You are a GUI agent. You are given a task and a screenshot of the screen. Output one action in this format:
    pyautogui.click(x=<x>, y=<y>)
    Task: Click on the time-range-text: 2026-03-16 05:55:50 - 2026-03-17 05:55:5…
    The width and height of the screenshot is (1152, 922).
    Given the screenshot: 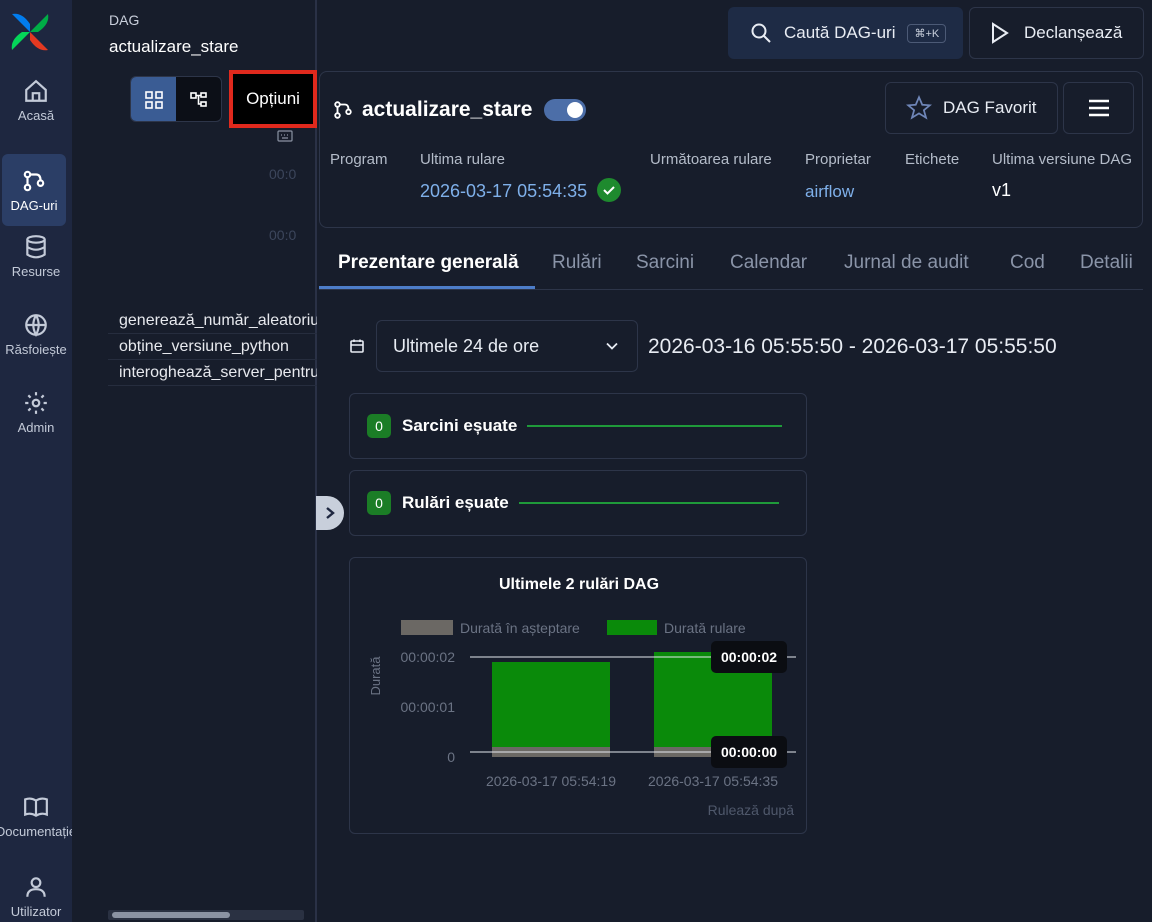 What is the action you would take?
    pyautogui.click(x=852, y=346)
    